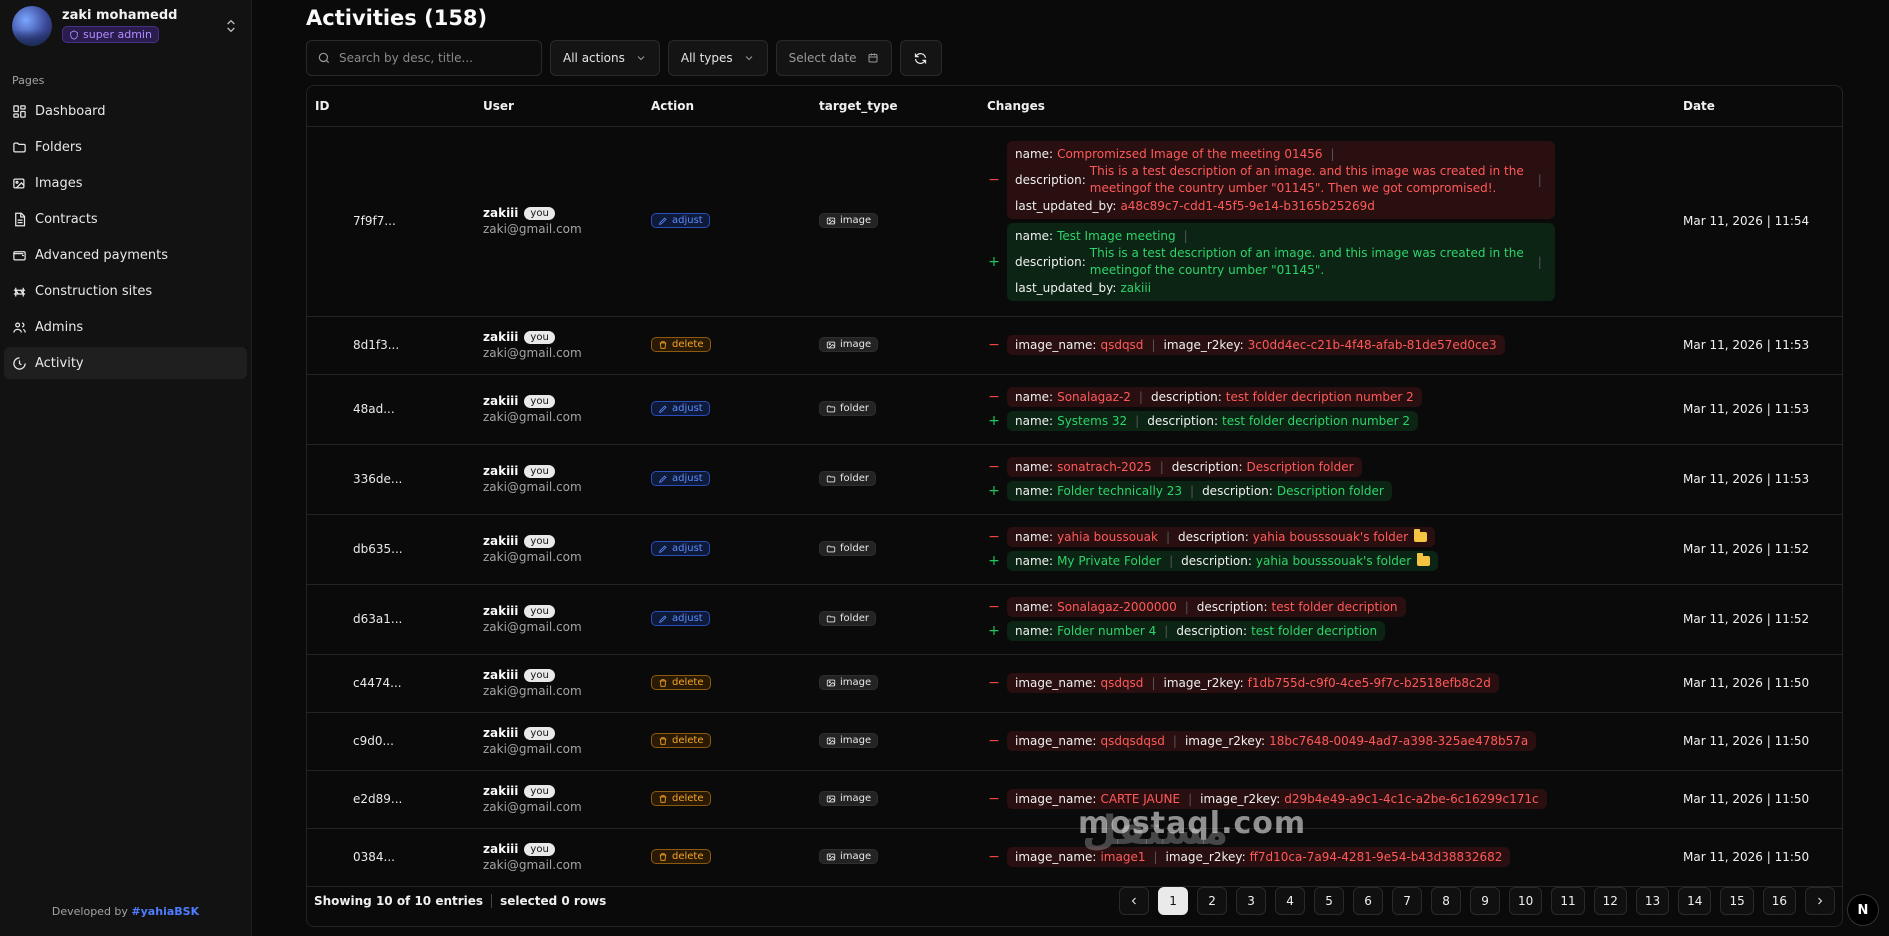  I want to click on sidebar-item-images: Images, so click(125, 183).